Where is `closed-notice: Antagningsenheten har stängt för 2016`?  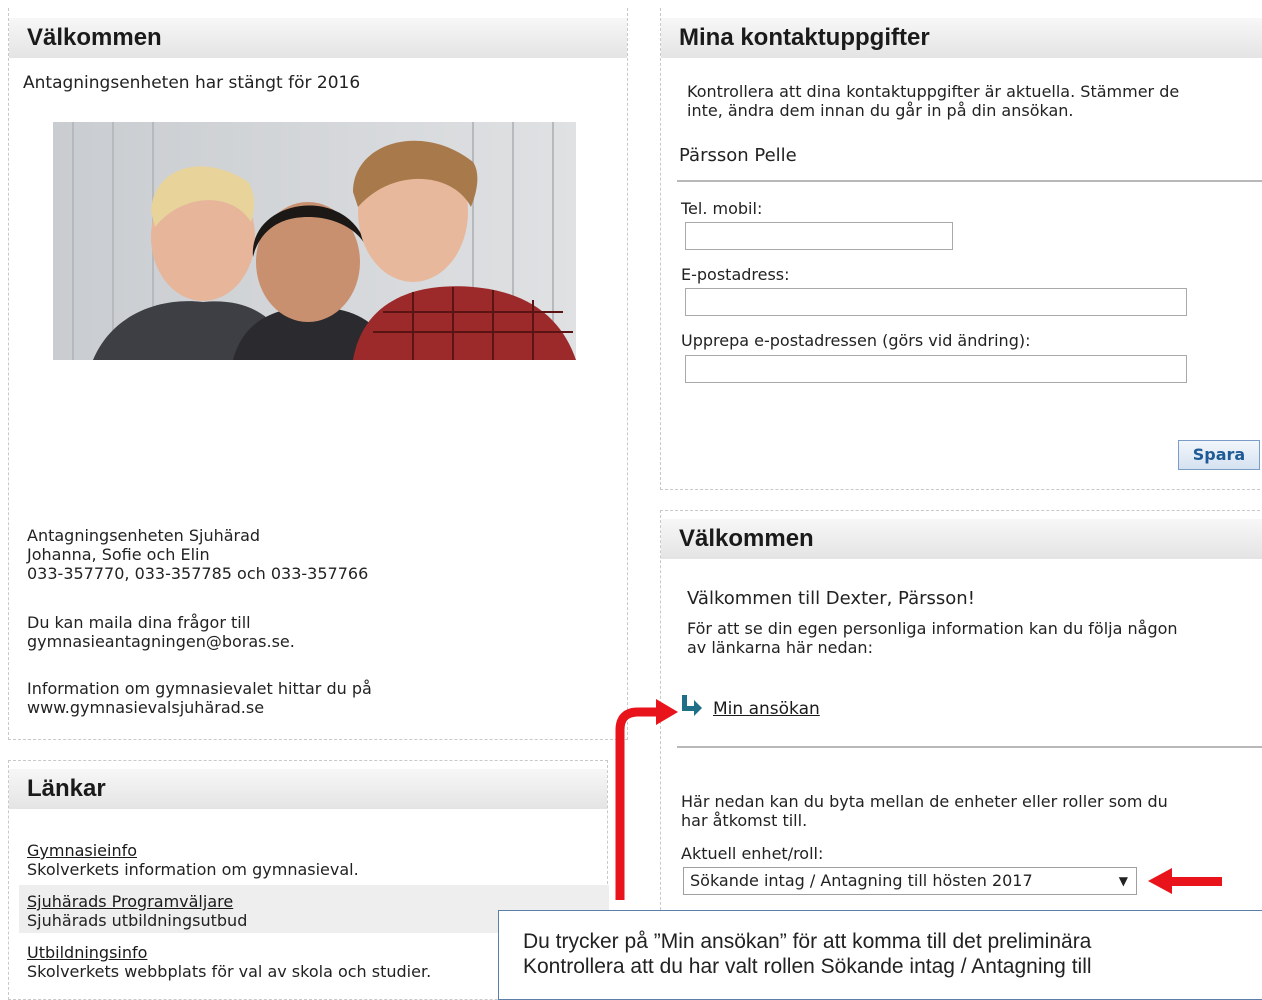
closed-notice: Antagningsenheten har stängt för 2016 is located at coordinates (192, 83).